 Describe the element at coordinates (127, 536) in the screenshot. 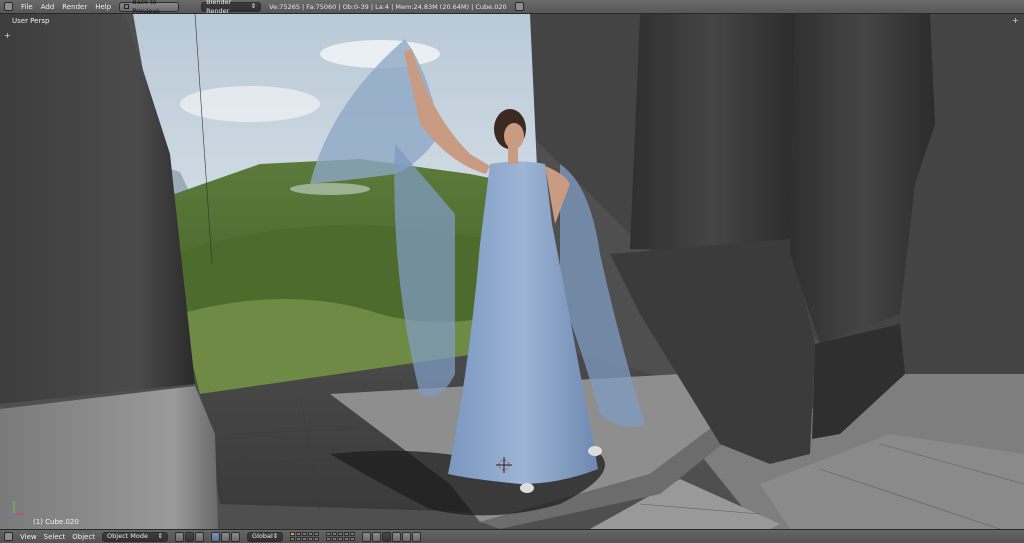

I see `mode-label: Object Mode` at that location.